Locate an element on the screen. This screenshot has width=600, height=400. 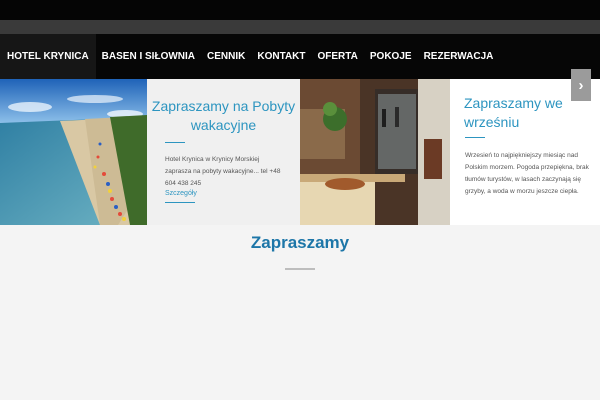
beach-image is located at coordinates (73, 152).